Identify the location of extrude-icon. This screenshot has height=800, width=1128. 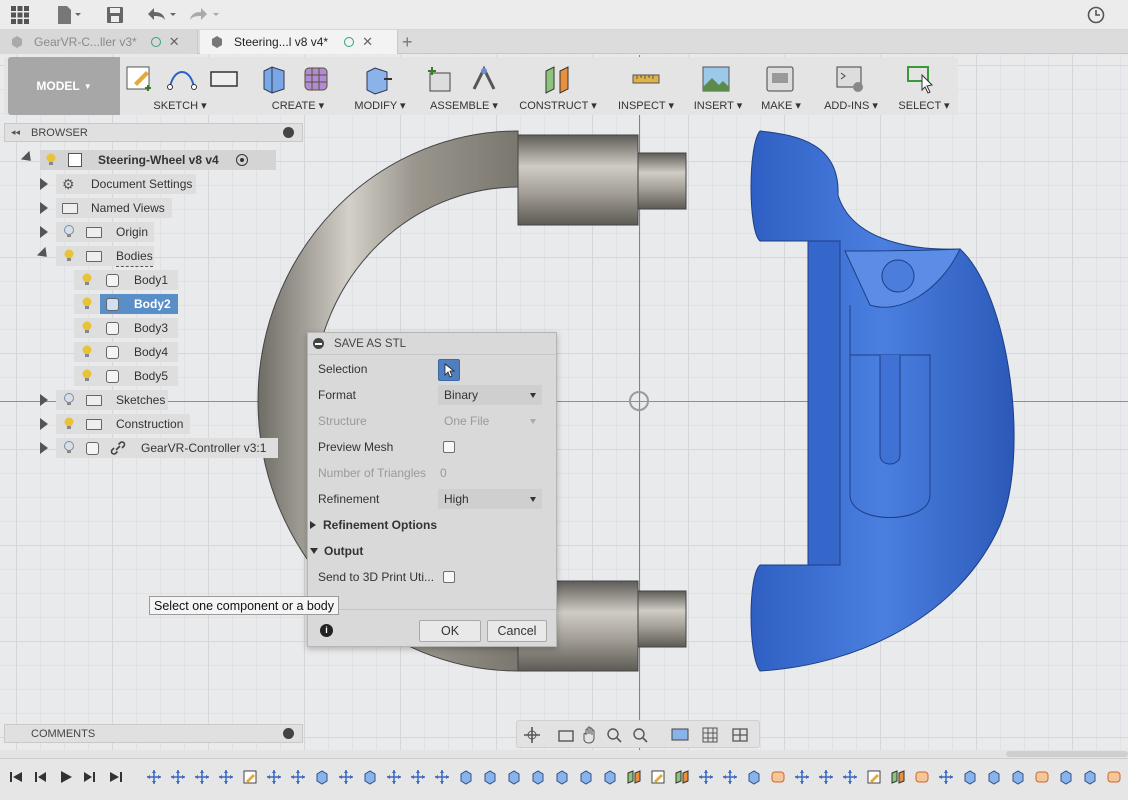
(274, 79).